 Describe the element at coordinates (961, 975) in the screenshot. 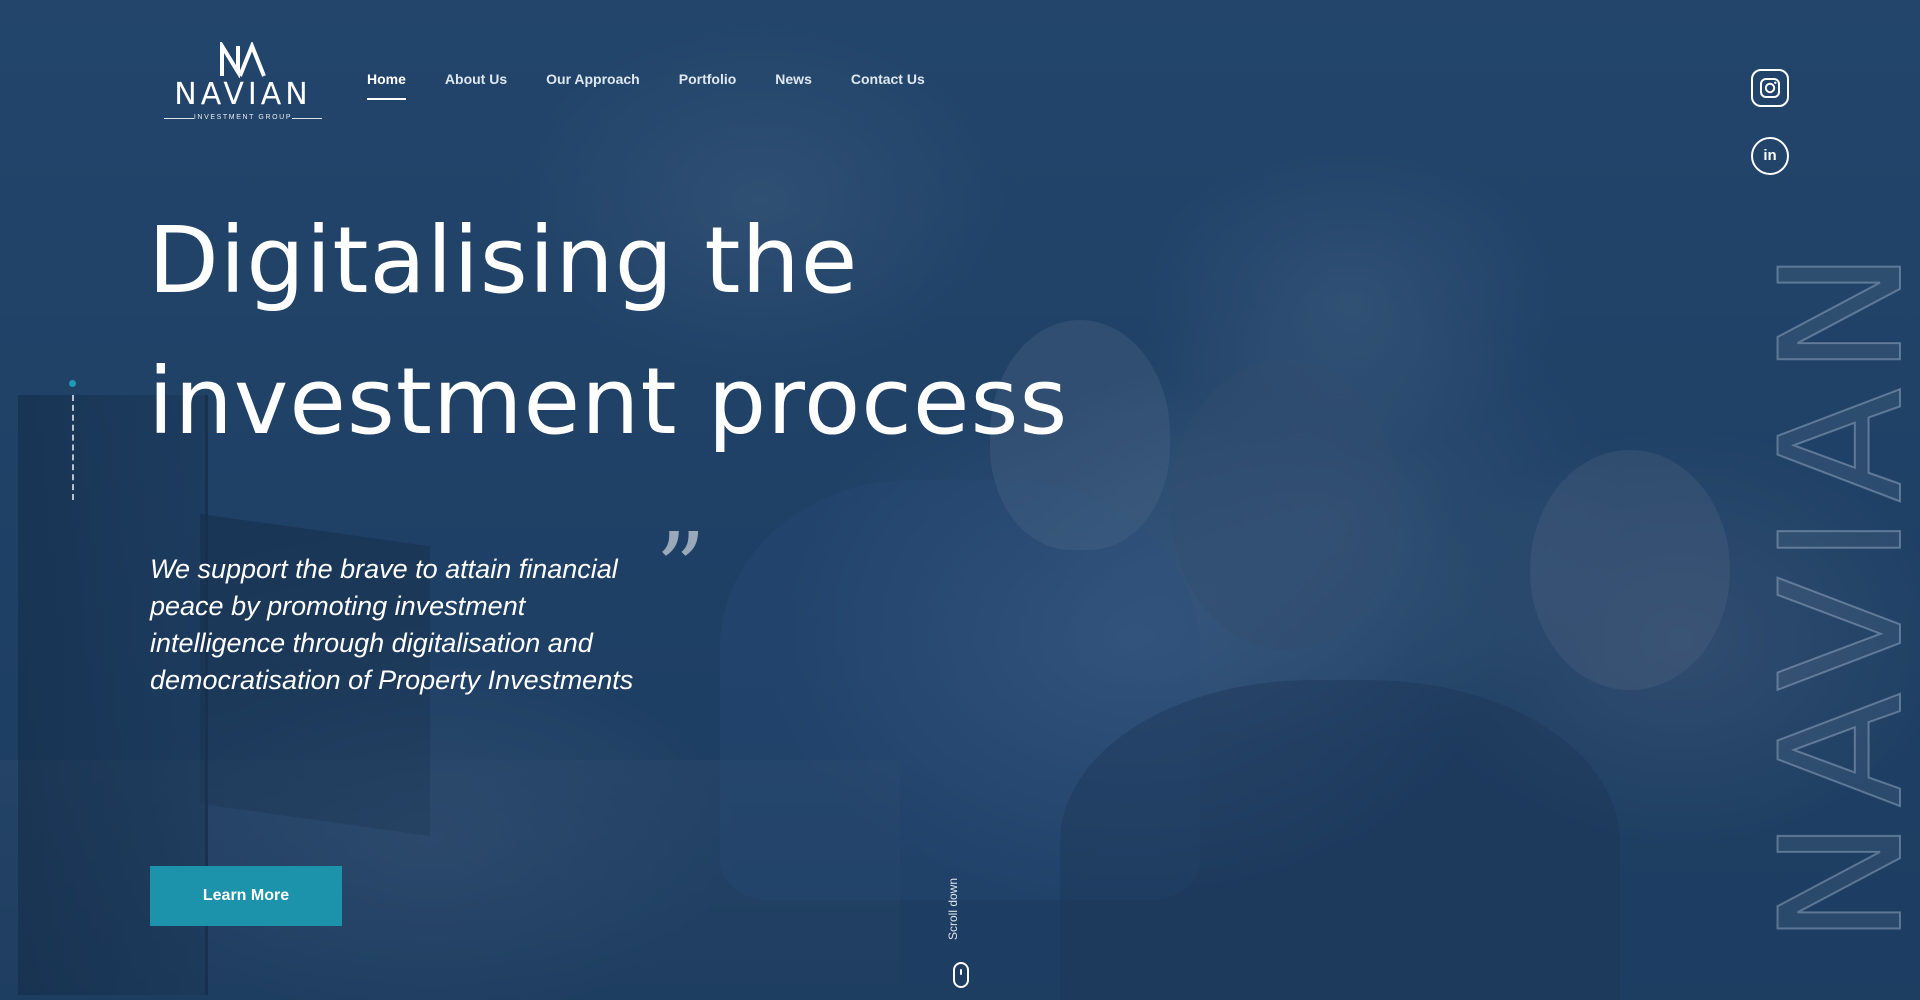

I see `mouse-icon` at that location.